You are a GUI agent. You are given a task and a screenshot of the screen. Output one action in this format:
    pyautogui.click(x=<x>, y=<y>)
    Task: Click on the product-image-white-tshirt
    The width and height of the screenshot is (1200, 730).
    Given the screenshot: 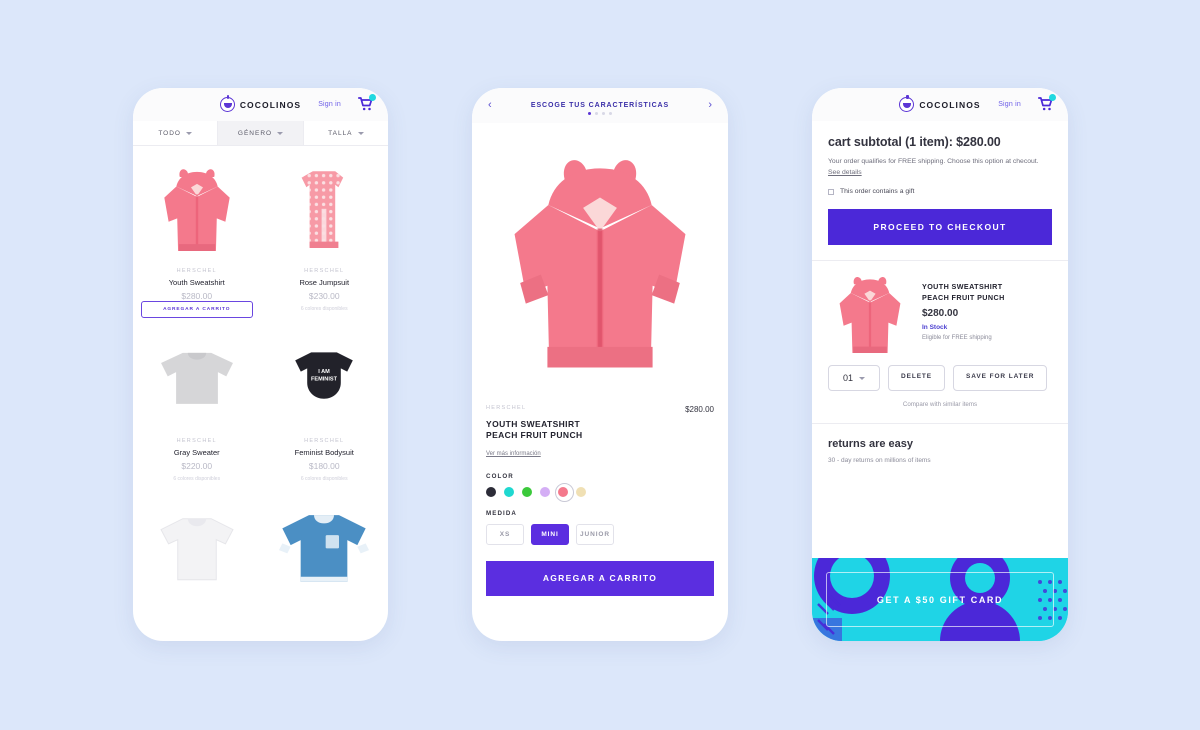 What is the action you would take?
    pyautogui.click(x=197, y=548)
    